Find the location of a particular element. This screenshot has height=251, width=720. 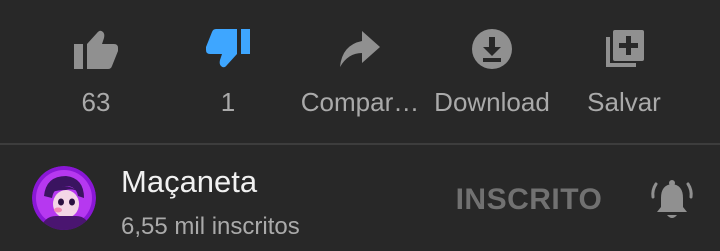

dislike-button: 1 is located at coordinates (228, 71).